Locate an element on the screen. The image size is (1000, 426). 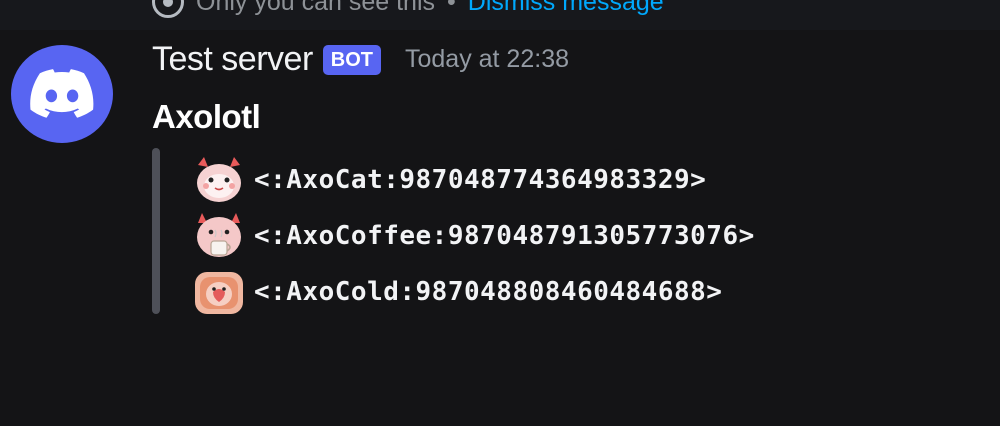
ephemeral-notice: Only you can see this • Dismiss message is located at coordinates (500, 15).